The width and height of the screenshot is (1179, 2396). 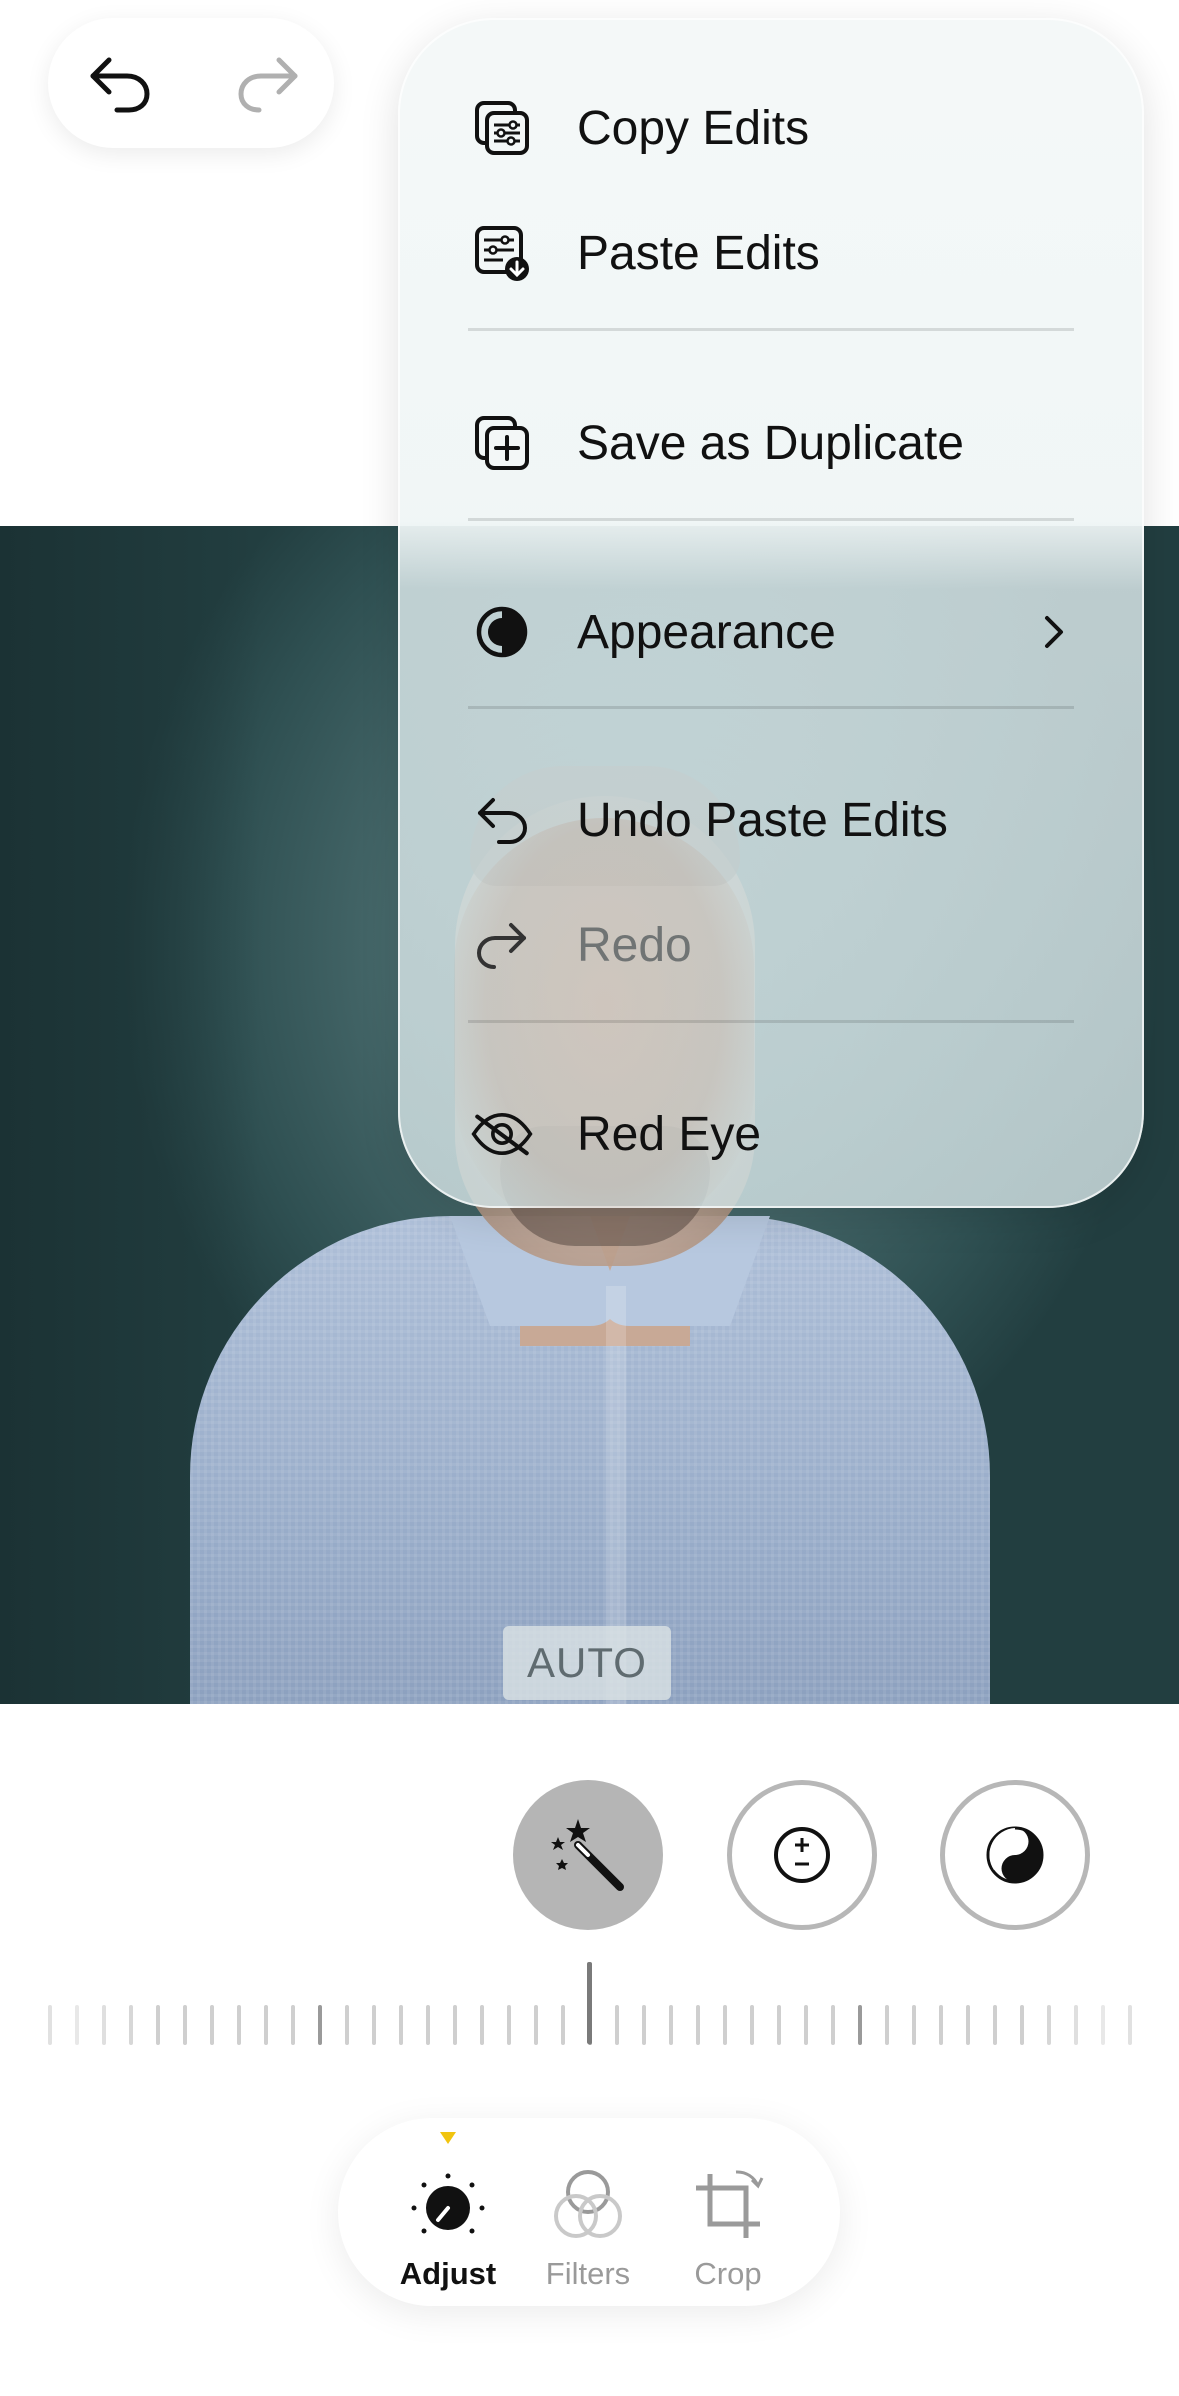 What do you see at coordinates (502, 128) in the screenshot?
I see `copy-edits-icon` at bounding box center [502, 128].